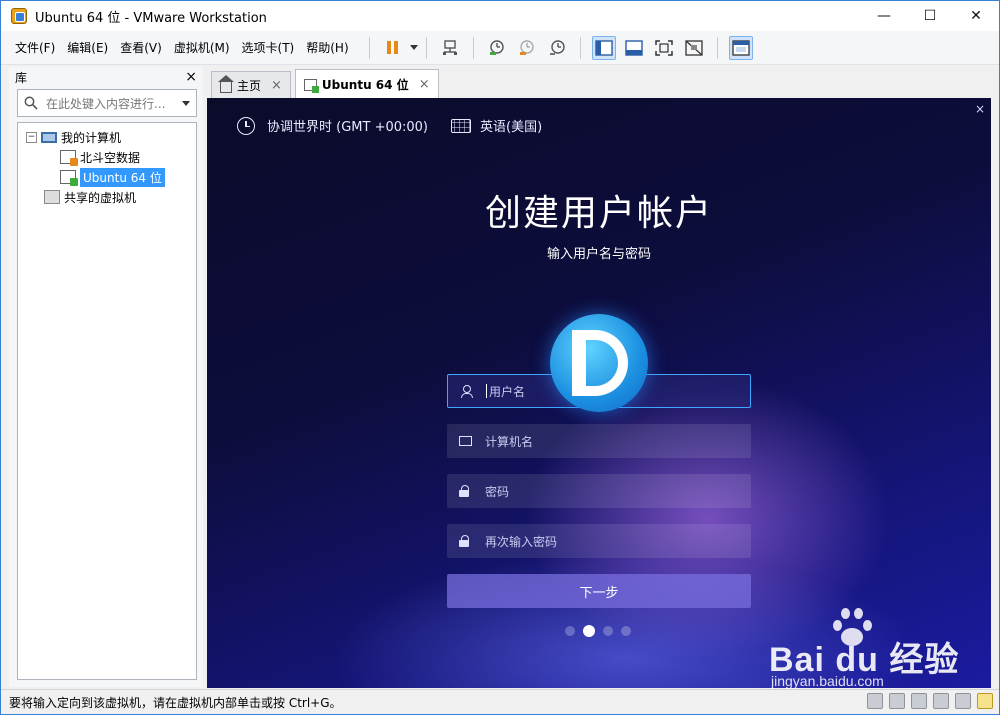 This screenshot has width=1000, height=715. Describe the element at coordinates (202, 47) in the screenshot. I see `menu-vm: 虚拟机(M)` at that location.